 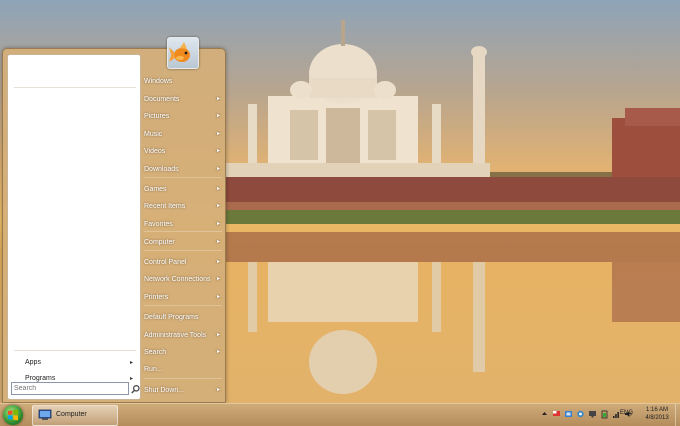 I want to click on battery-icon, so click(x=604, y=414).